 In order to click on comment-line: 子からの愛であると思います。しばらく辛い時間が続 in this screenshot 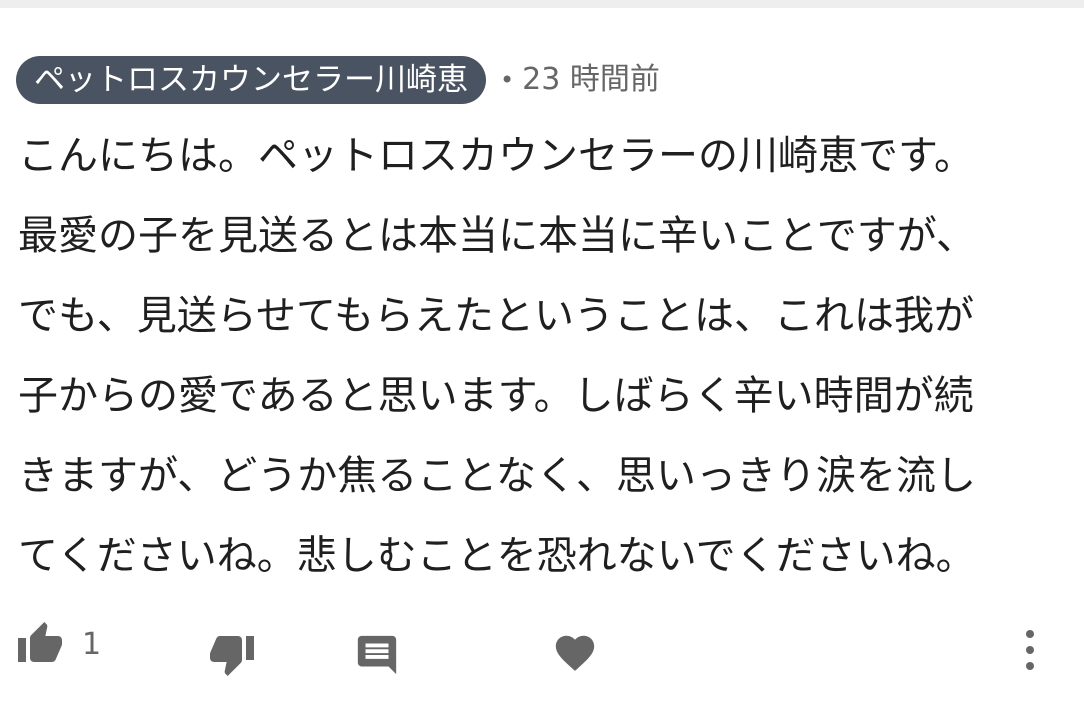, I will do `click(496, 396)`.